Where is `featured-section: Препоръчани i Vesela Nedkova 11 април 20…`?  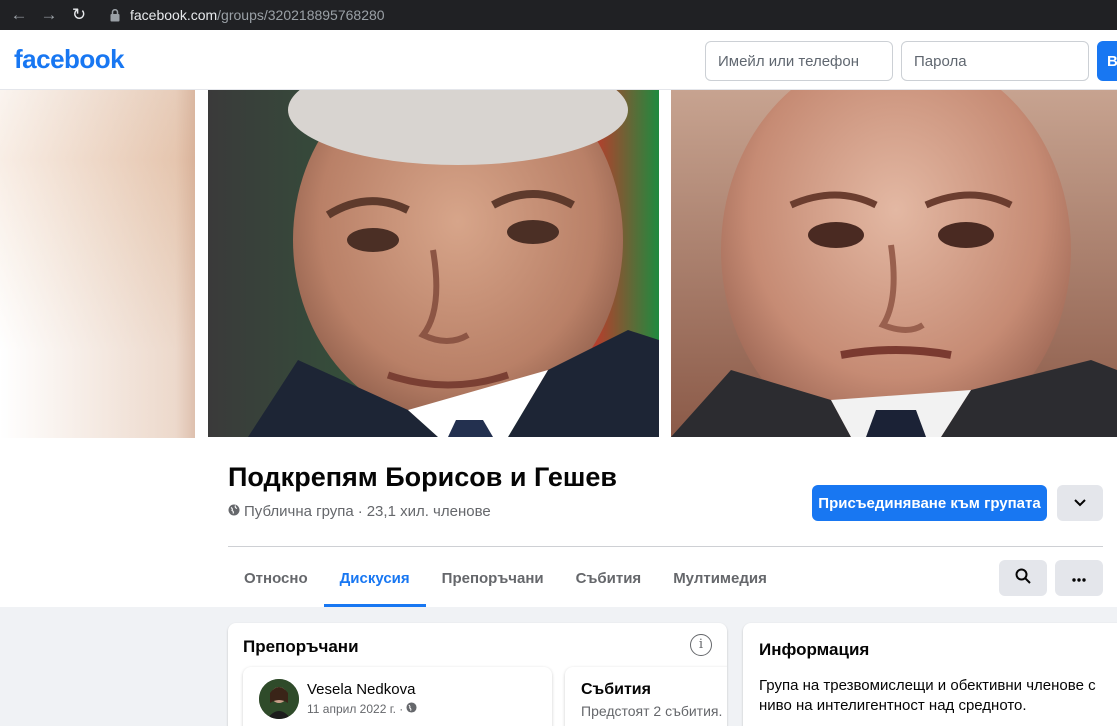
featured-section: Препоръчани i Vesela Nedkova 11 април 20… is located at coordinates (477, 674).